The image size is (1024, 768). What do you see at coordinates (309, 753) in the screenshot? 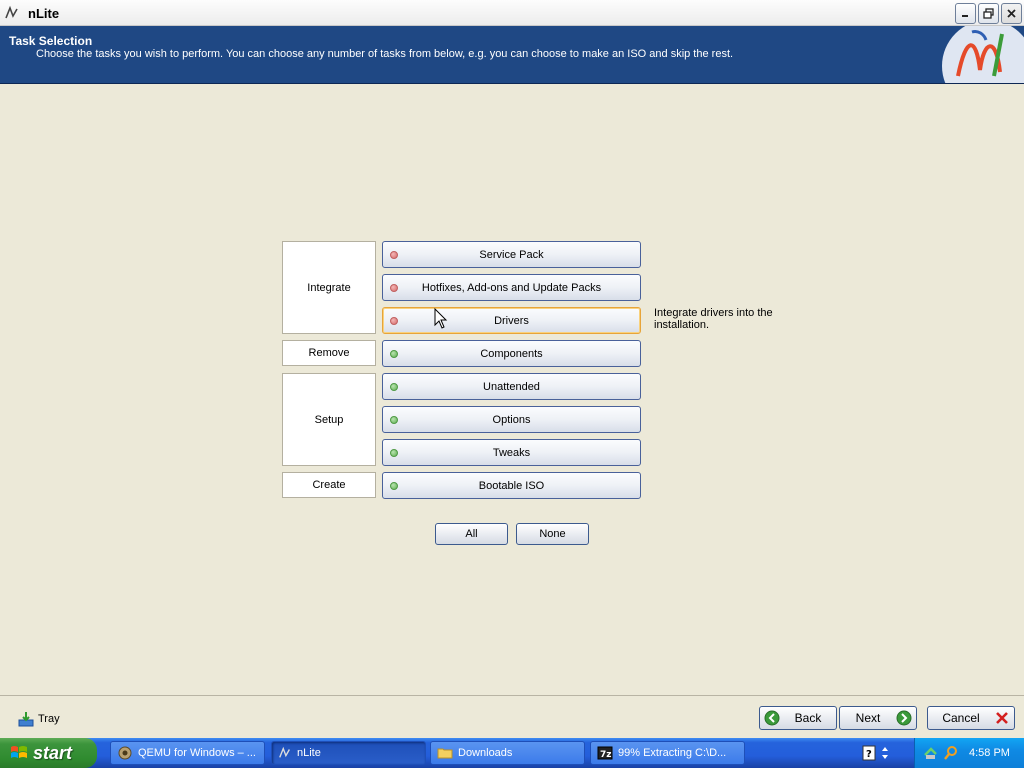
I see `taskbar-item-label: nLite` at bounding box center [309, 753].